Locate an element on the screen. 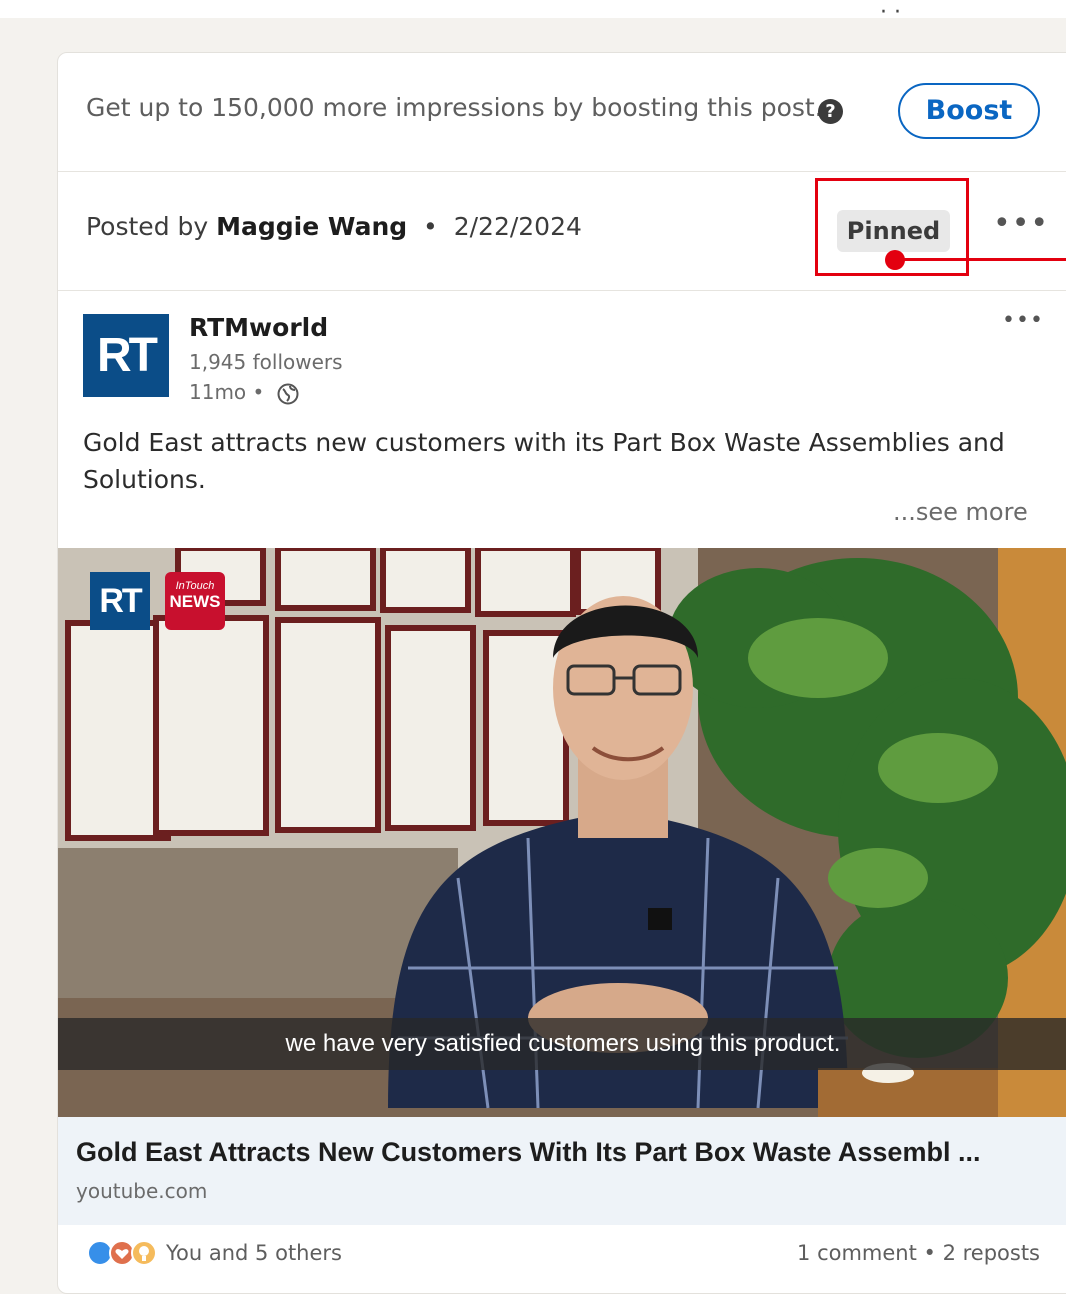 The image size is (1066, 1294). posted-author: Maggie Wang is located at coordinates (311, 226).